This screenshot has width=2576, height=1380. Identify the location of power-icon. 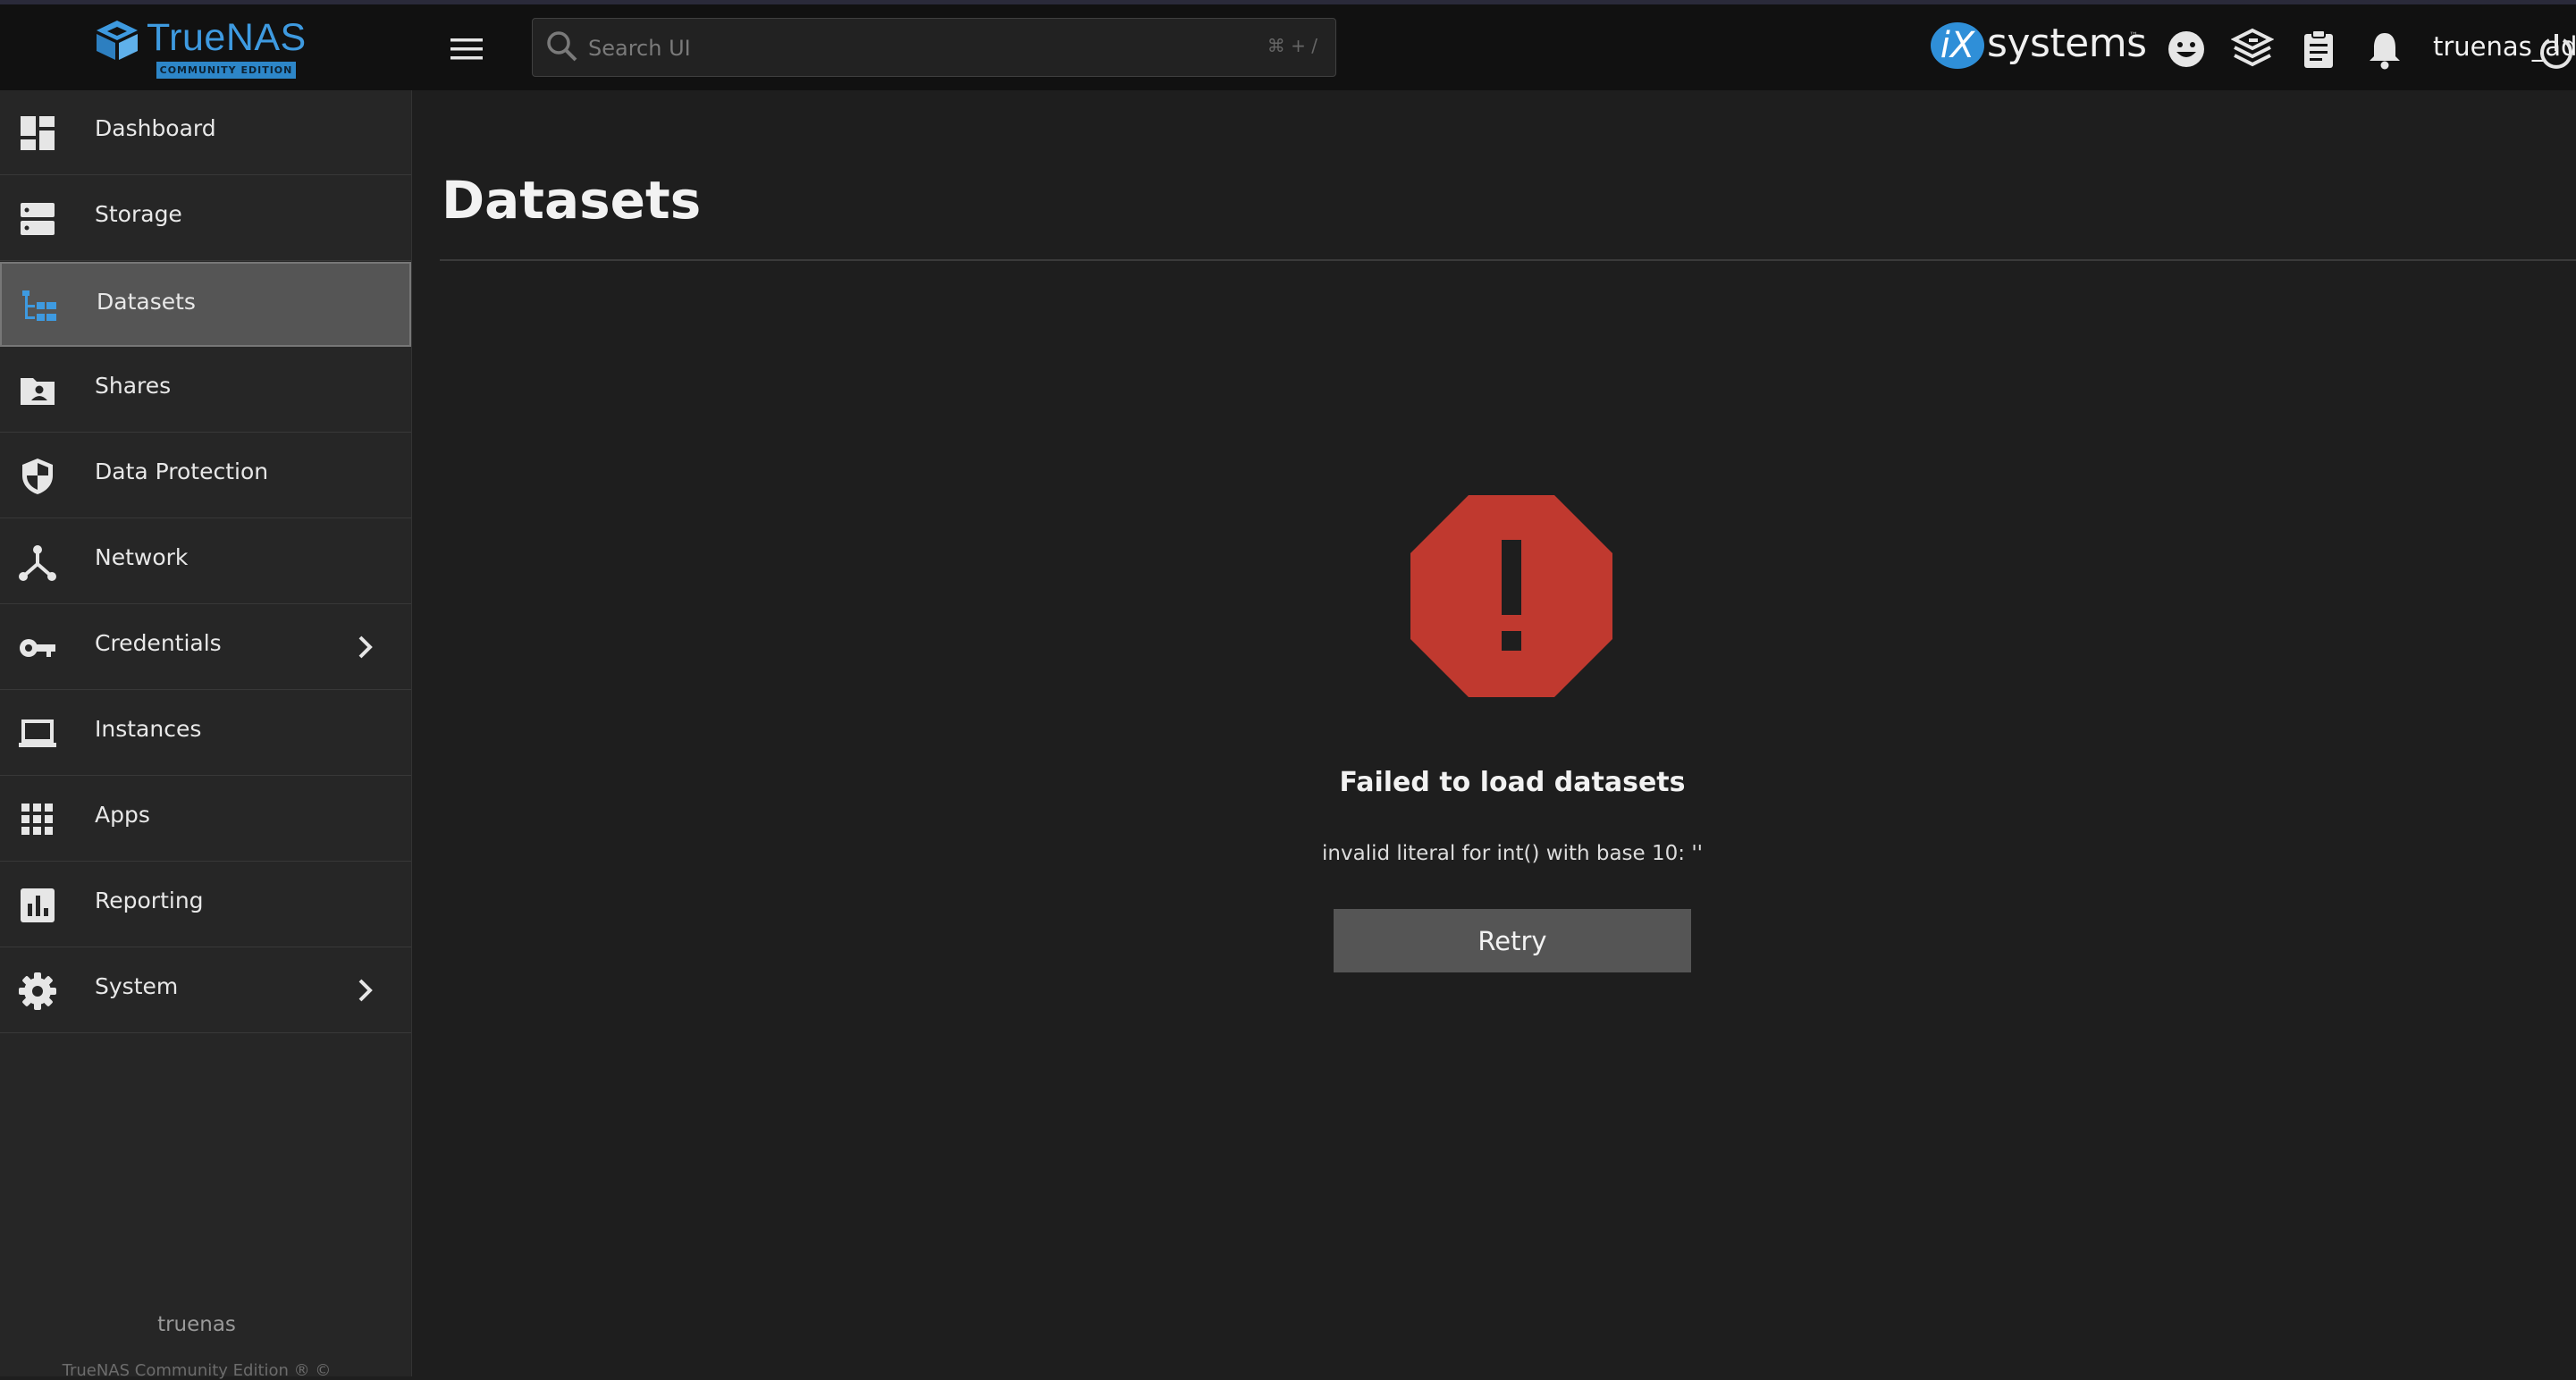
(2557, 51).